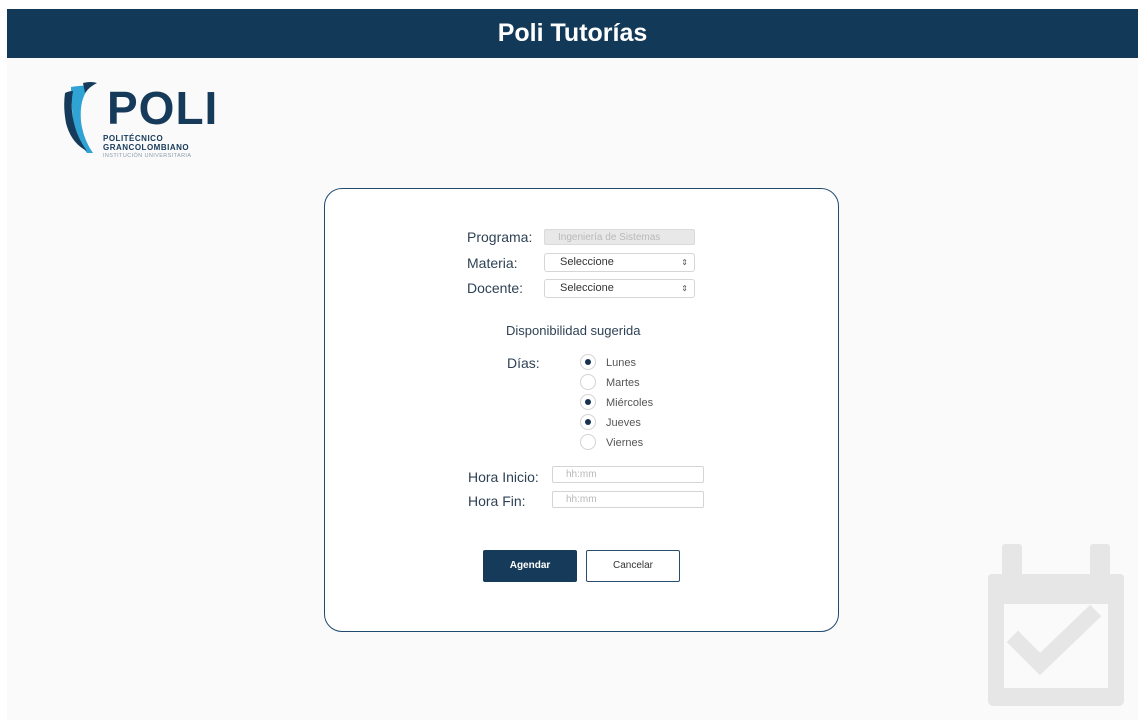 This screenshot has height=723, width=1145. What do you see at coordinates (503, 477) in the screenshot?
I see `hora-inicio-label: Hora Inicio:` at bounding box center [503, 477].